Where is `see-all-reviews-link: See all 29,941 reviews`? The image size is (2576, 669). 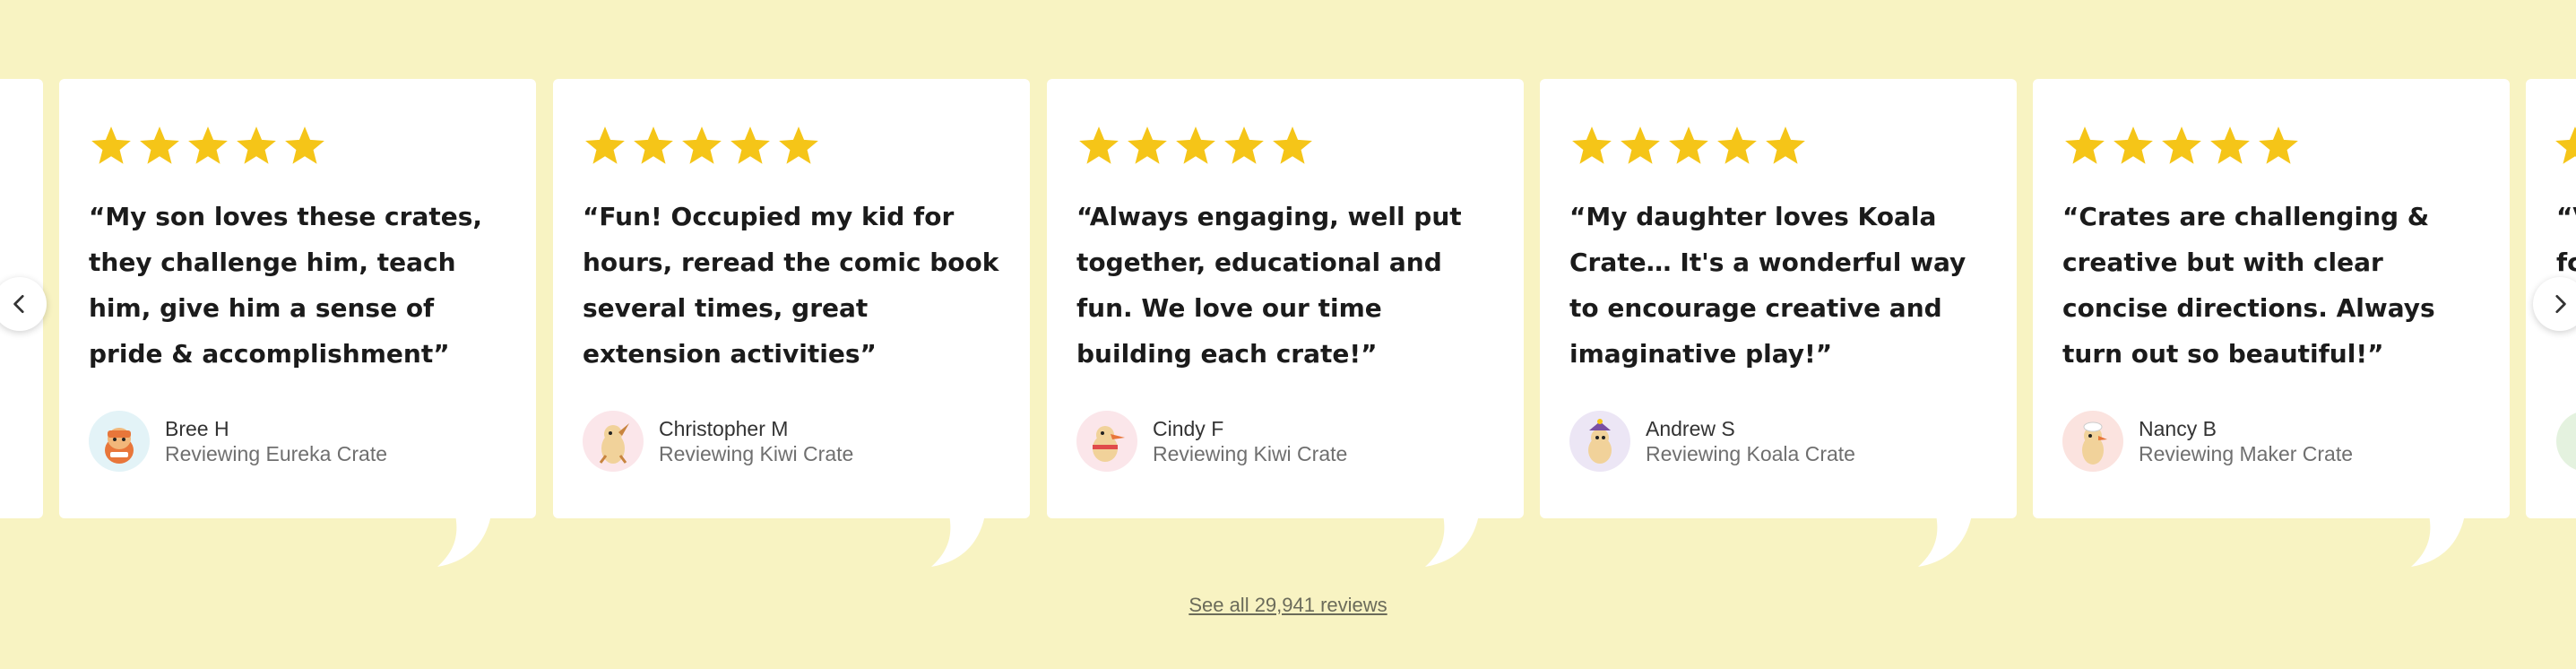 see-all-reviews-link: See all 29,941 reviews is located at coordinates (1288, 605).